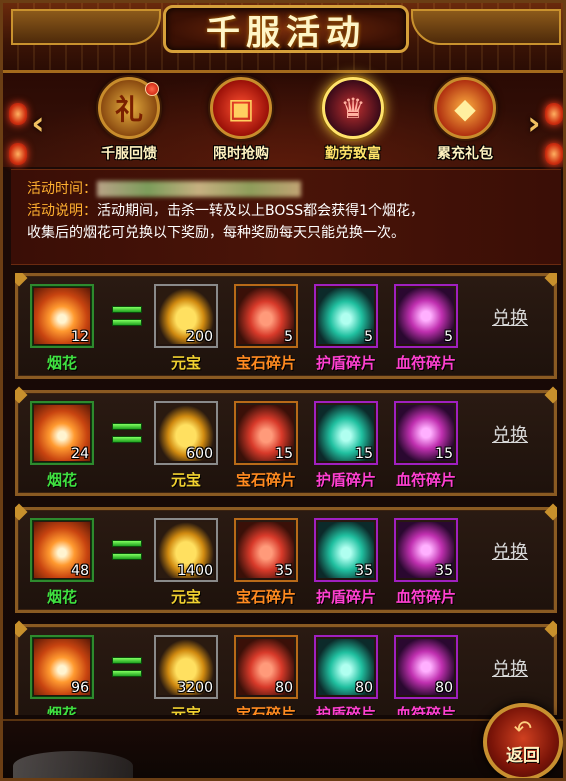 This screenshot has width=566, height=781. What do you see at coordinates (261, 211) in the screenshot?
I see `activity-desc-text: 活动期间，击杀一转及以上BOSS都会获得1个烟花，` at bounding box center [261, 211].